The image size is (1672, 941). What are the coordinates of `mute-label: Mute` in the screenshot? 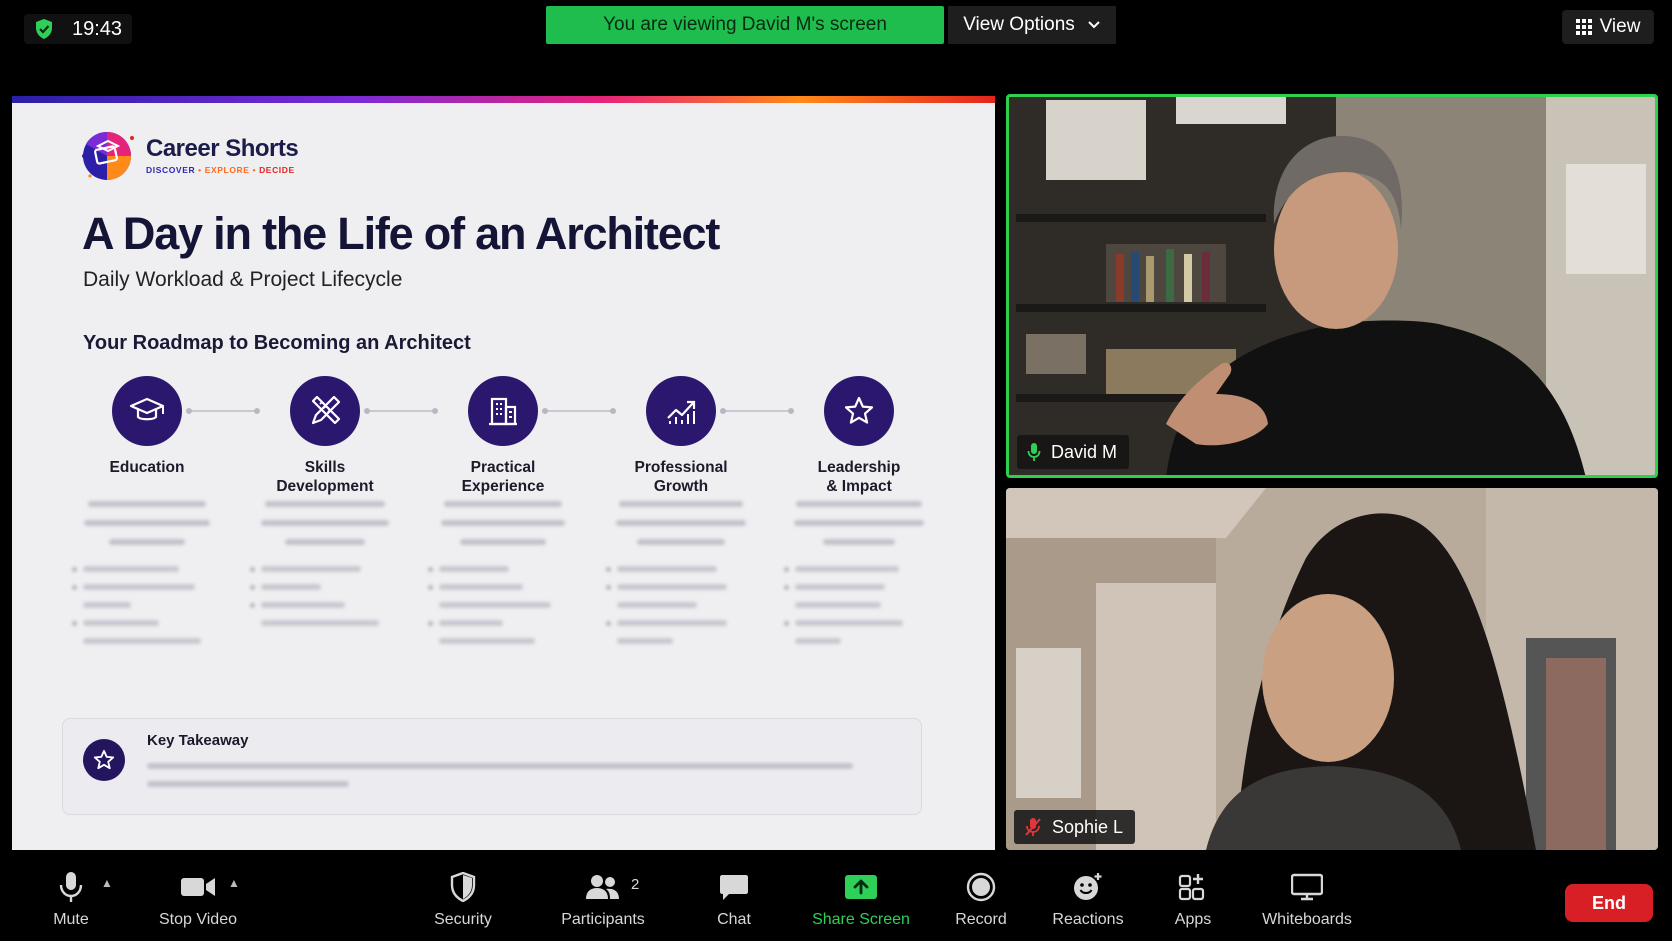 It's located at (71, 919).